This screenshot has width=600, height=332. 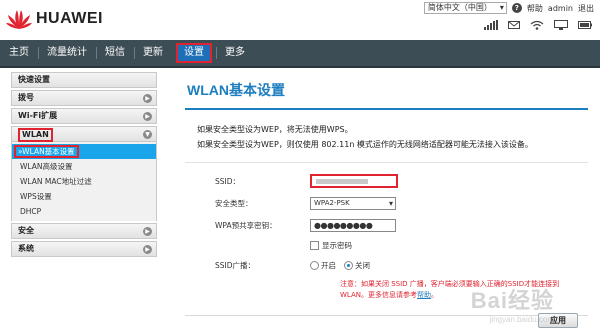 I want to click on ssid-label: SSID：, so click(x=228, y=181).